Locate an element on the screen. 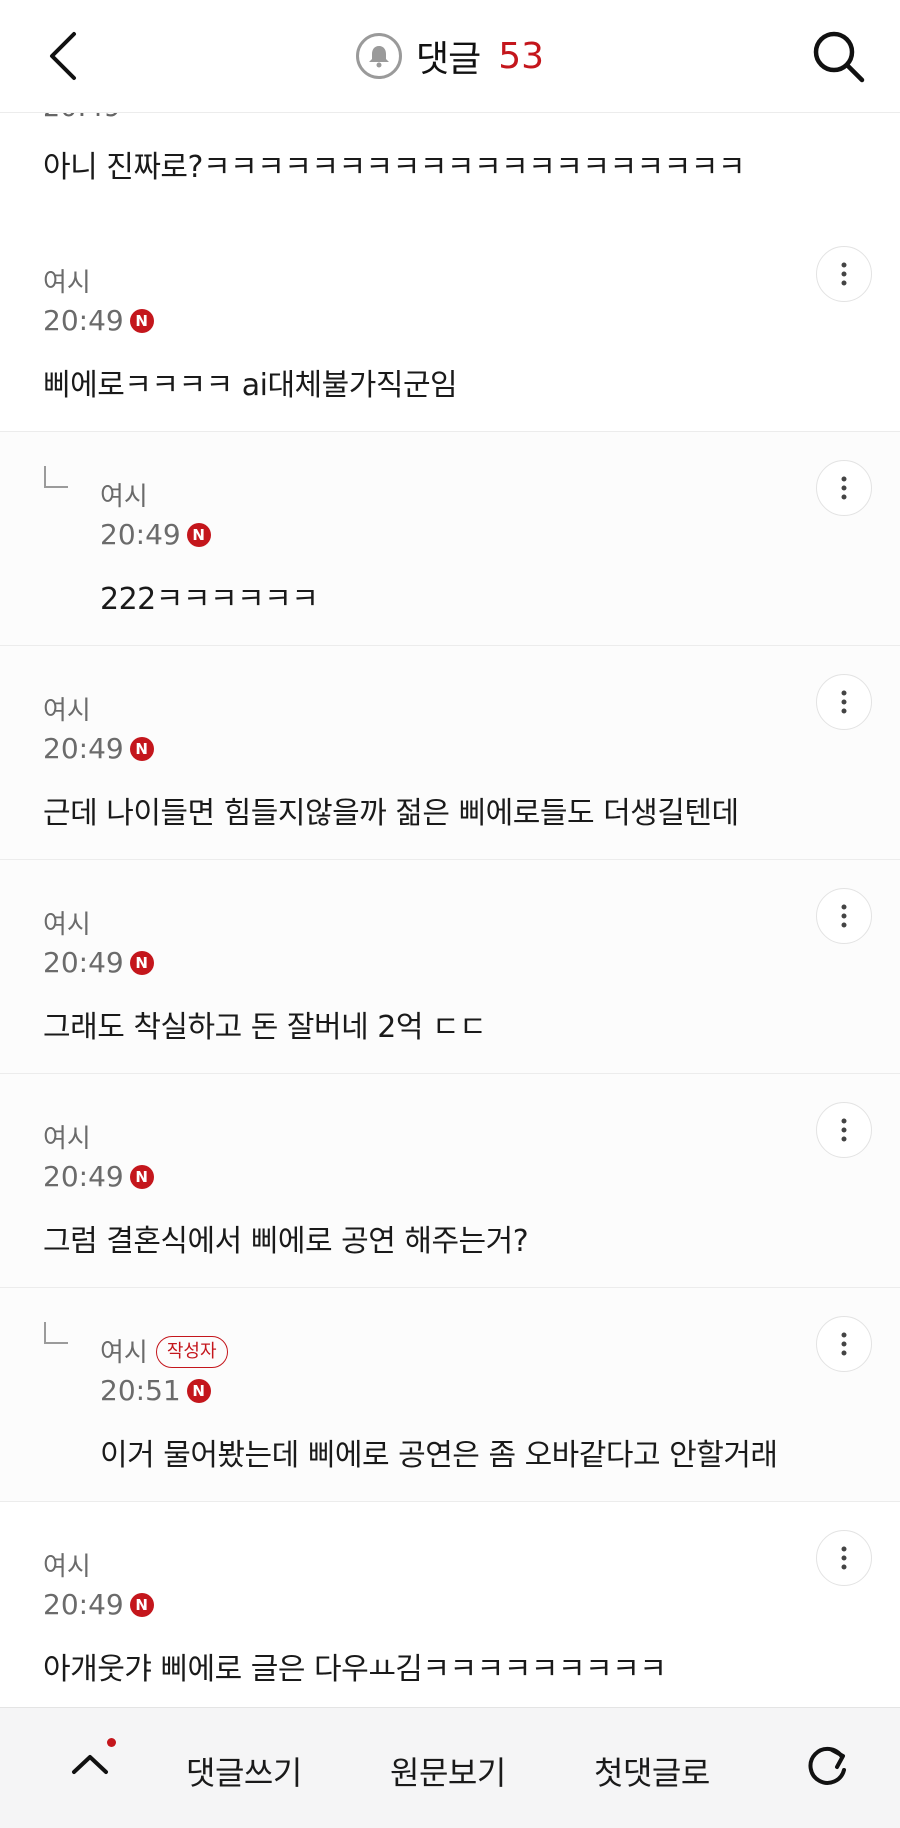 The height and width of the screenshot is (1828, 900). top-bar: 댓글 53 is located at coordinates (450, 56).